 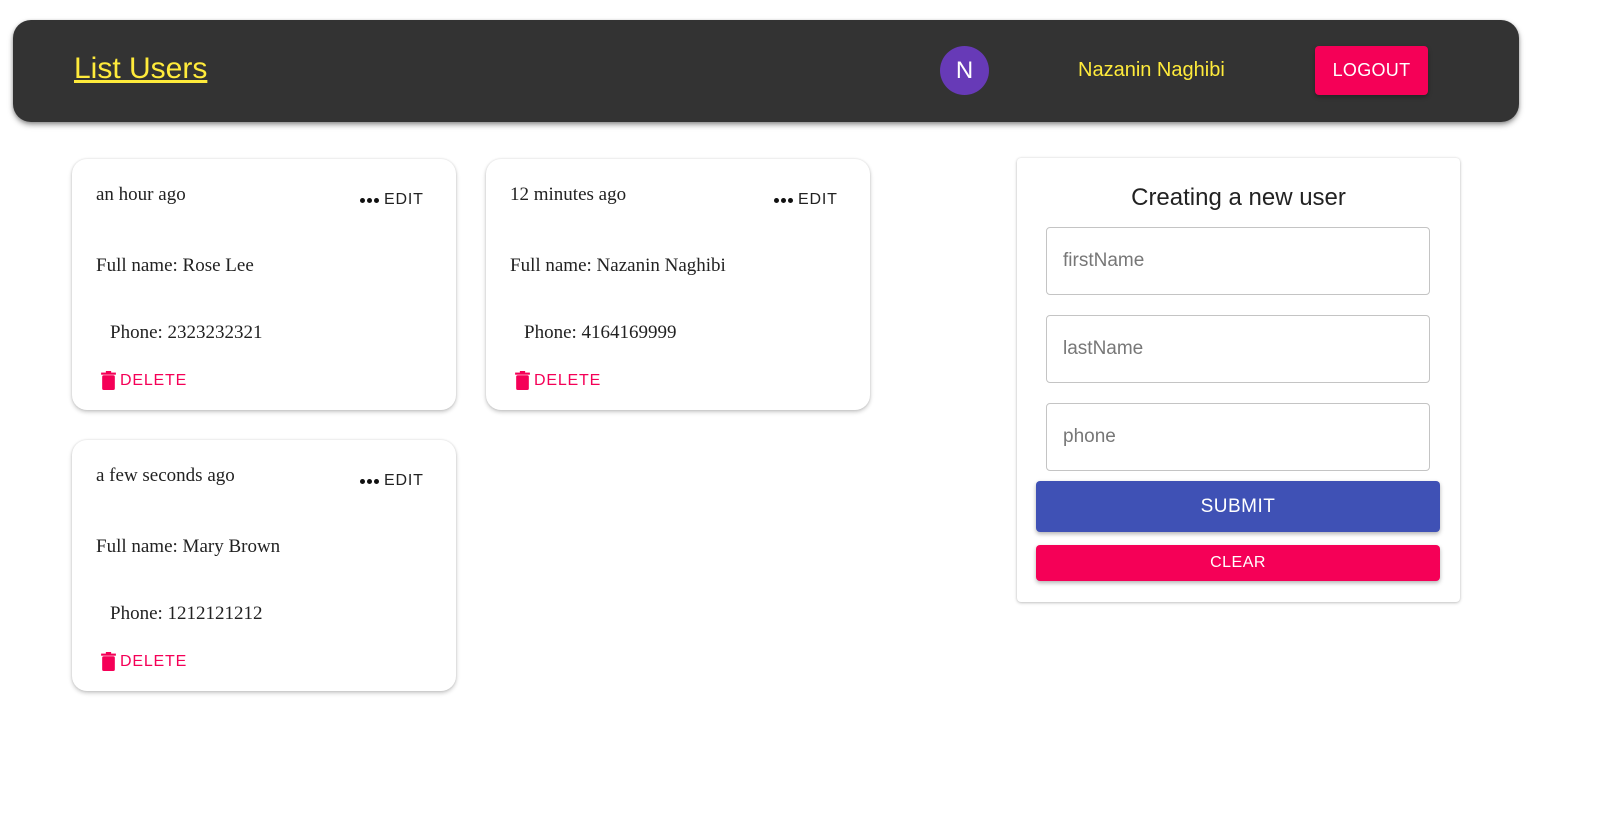 What do you see at coordinates (1151, 70) in the screenshot?
I see `current-user-name: Nazanin Naghibi` at bounding box center [1151, 70].